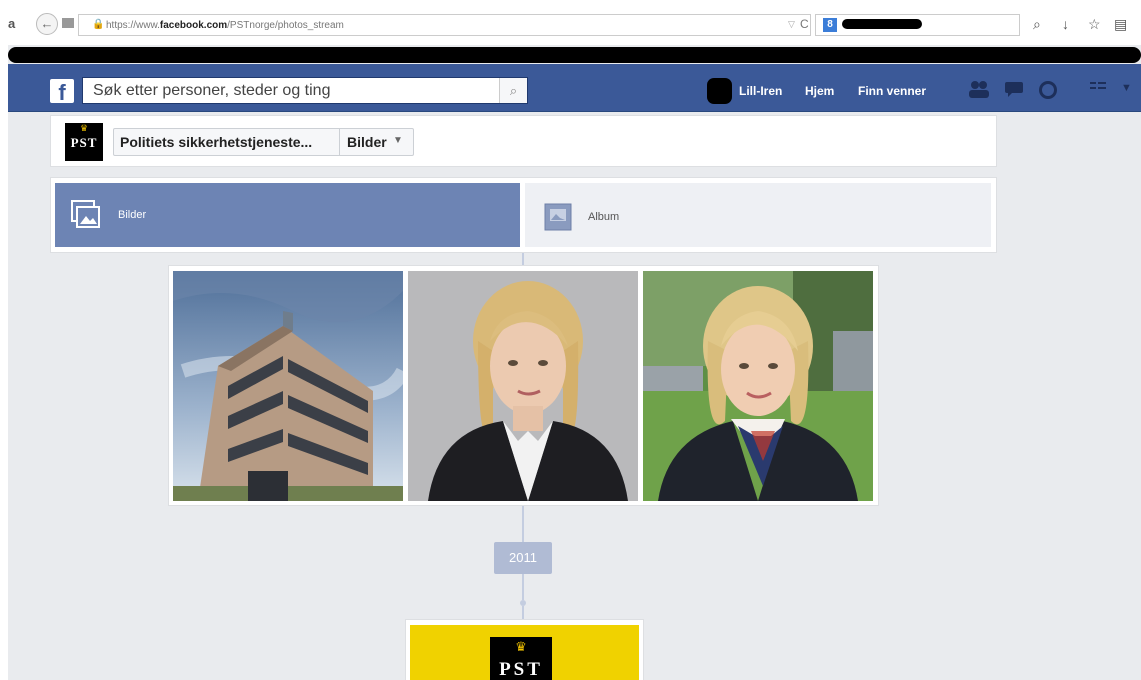  What do you see at coordinates (979, 91) in the screenshot?
I see `friend-requests-icon` at bounding box center [979, 91].